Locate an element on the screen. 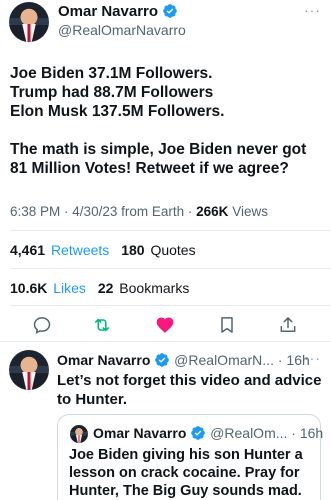  quotes-link: 180 Quotes is located at coordinates (158, 250).